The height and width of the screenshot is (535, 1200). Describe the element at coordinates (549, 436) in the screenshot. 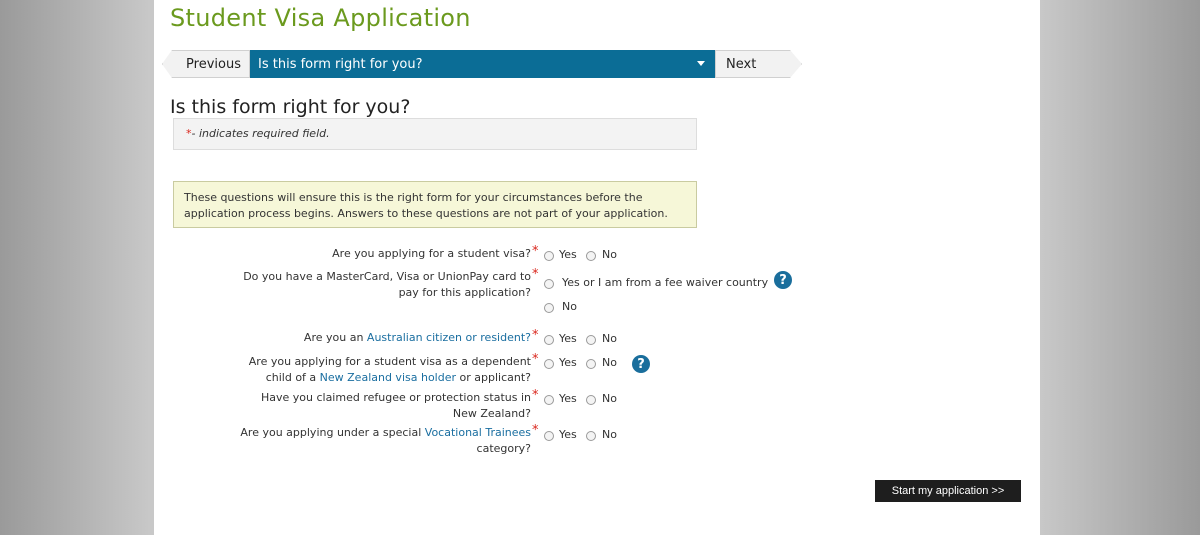

I see `q6-yes-radio` at that location.